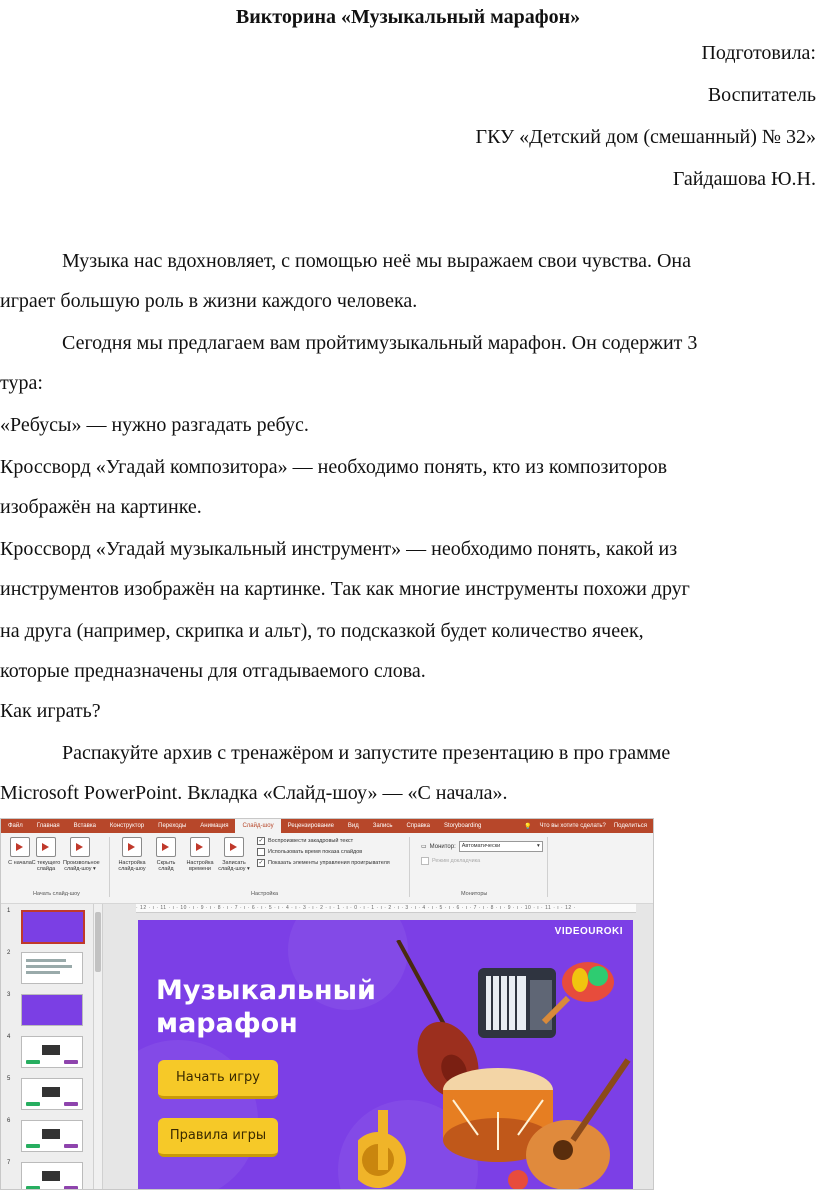  What do you see at coordinates (48, 826) in the screenshot?
I see `tab-home: Главная` at bounding box center [48, 826].